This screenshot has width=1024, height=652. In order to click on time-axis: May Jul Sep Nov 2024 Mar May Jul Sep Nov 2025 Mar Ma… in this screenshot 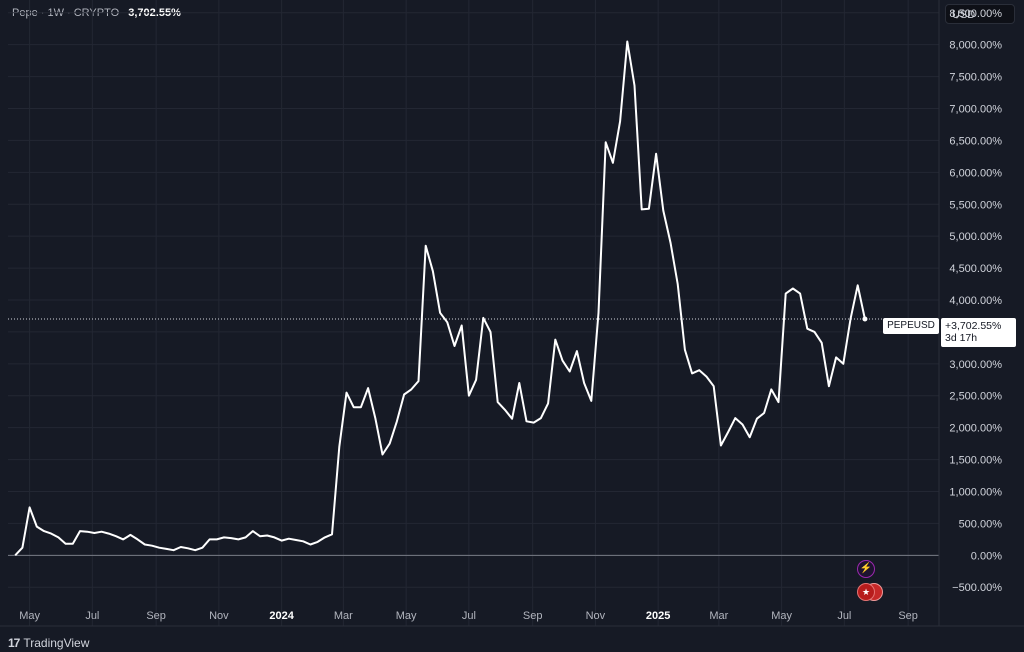, I will do `click(468, 616)`.